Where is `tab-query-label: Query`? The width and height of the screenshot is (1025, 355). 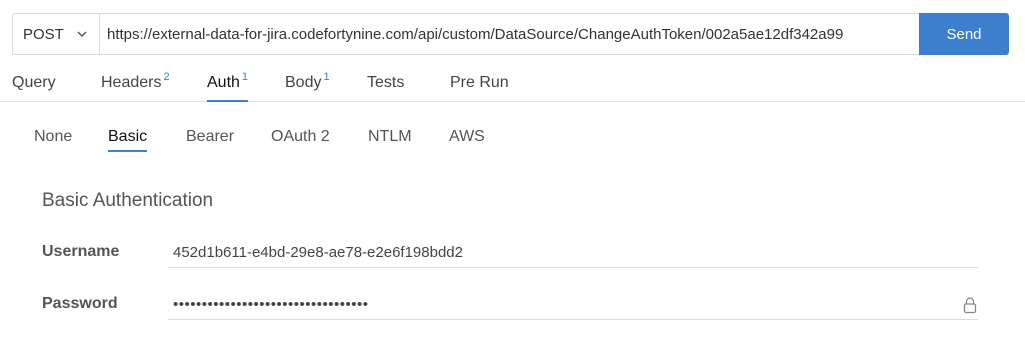 tab-query-label: Query is located at coordinates (34, 82).